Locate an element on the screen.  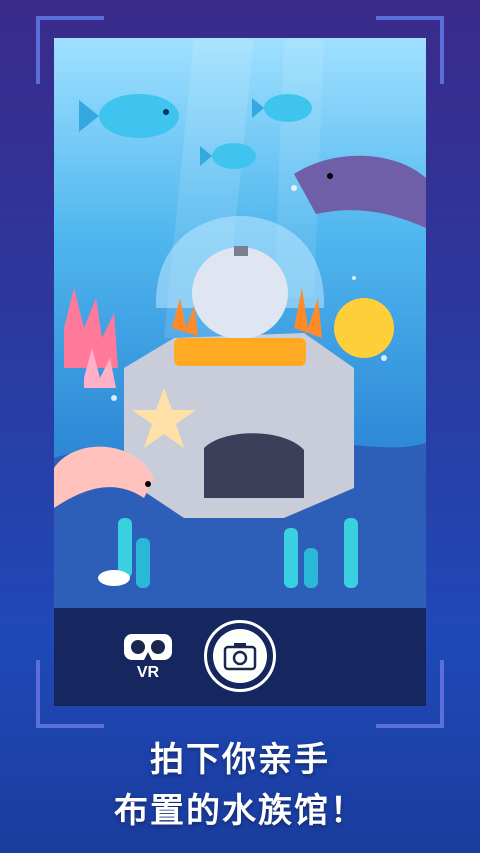
glass-dome is located at coordinates (240, 291).